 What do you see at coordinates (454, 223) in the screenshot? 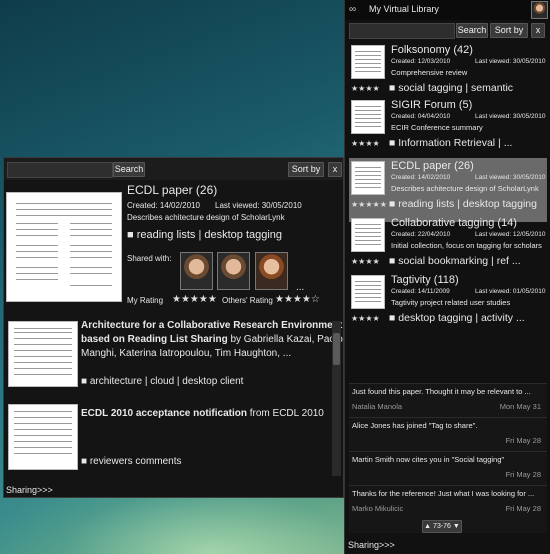
I see `library-item-title: Collaborative tagging (14)` at bounding box center [454, 223].